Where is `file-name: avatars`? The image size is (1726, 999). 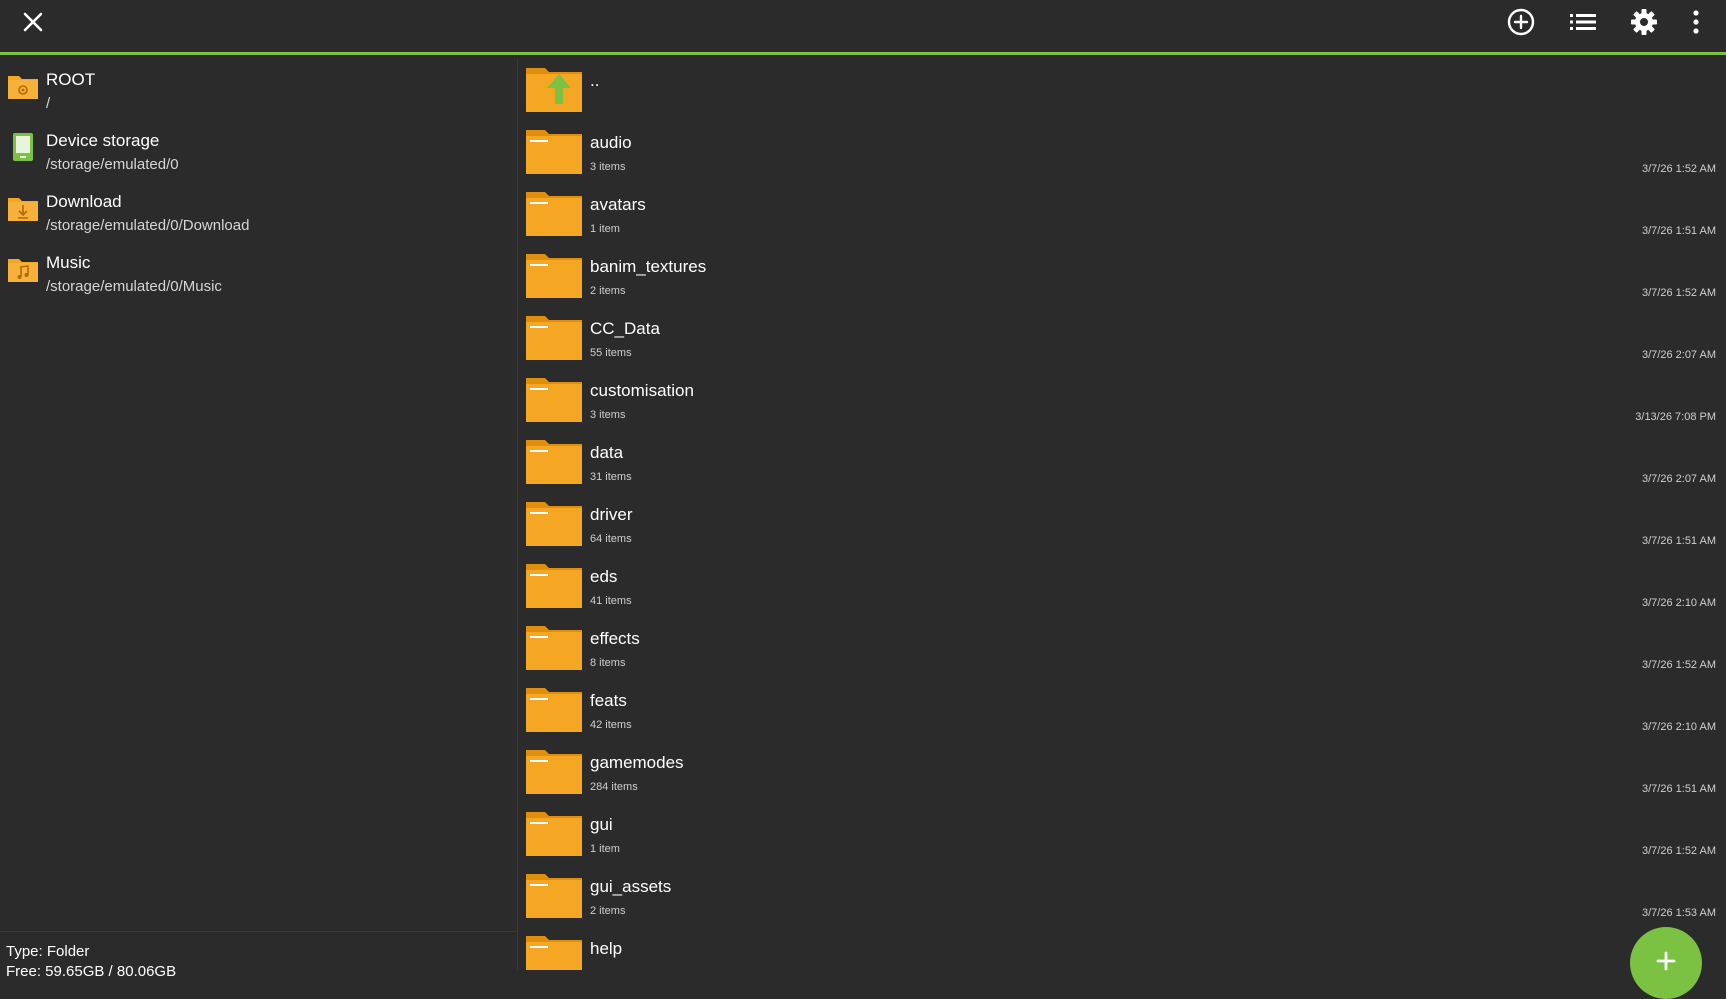
file-name: avatars is located at coordinates (618, 204).